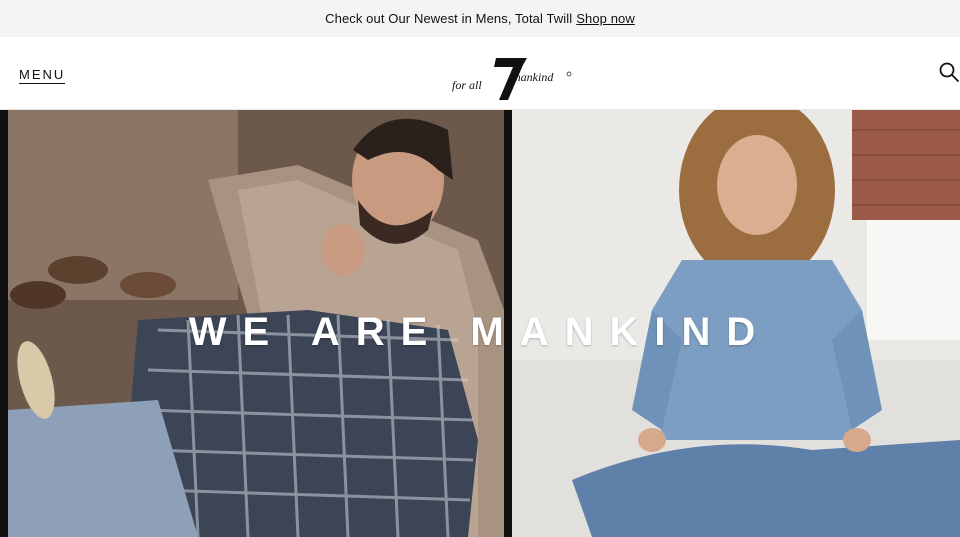 This screenshot has width=960, height=537. Describe the element at coordinates (467, 85) in the screenshot. I see `svg-text: for all` at that location.